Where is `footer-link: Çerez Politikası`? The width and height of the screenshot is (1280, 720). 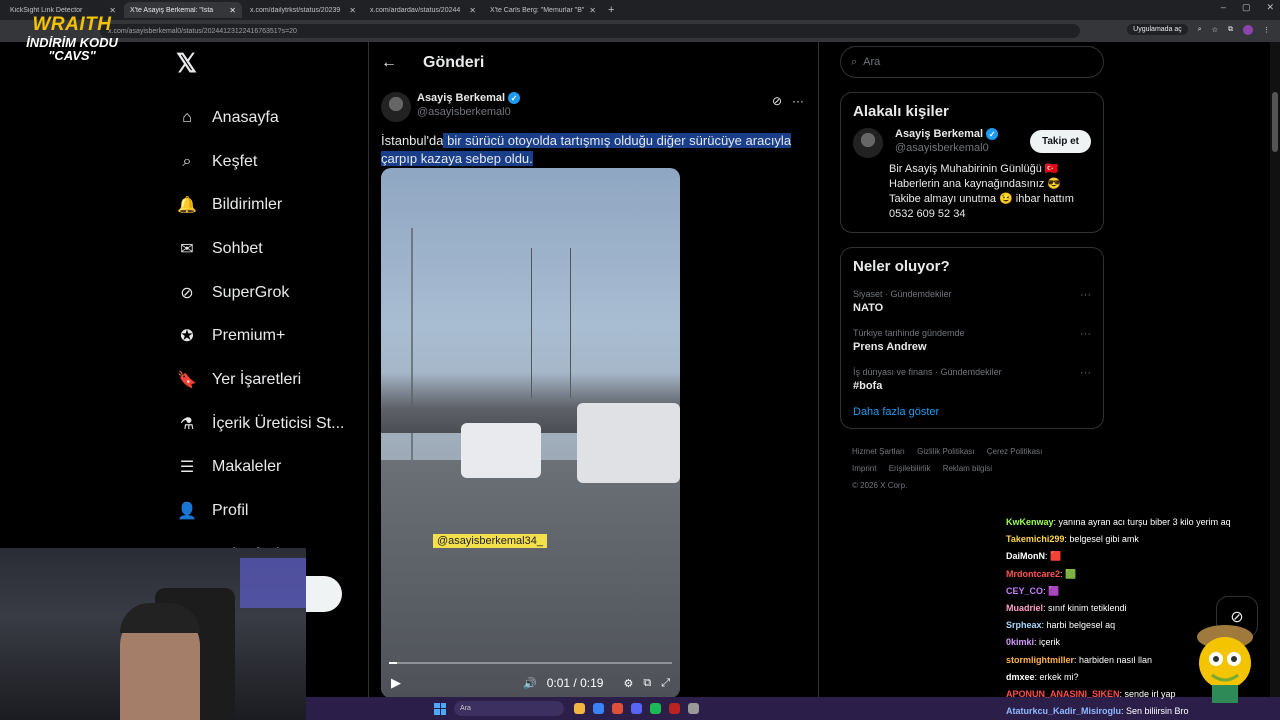 footer-link: Çerez Politikası is located at coordinates (1015, 451).